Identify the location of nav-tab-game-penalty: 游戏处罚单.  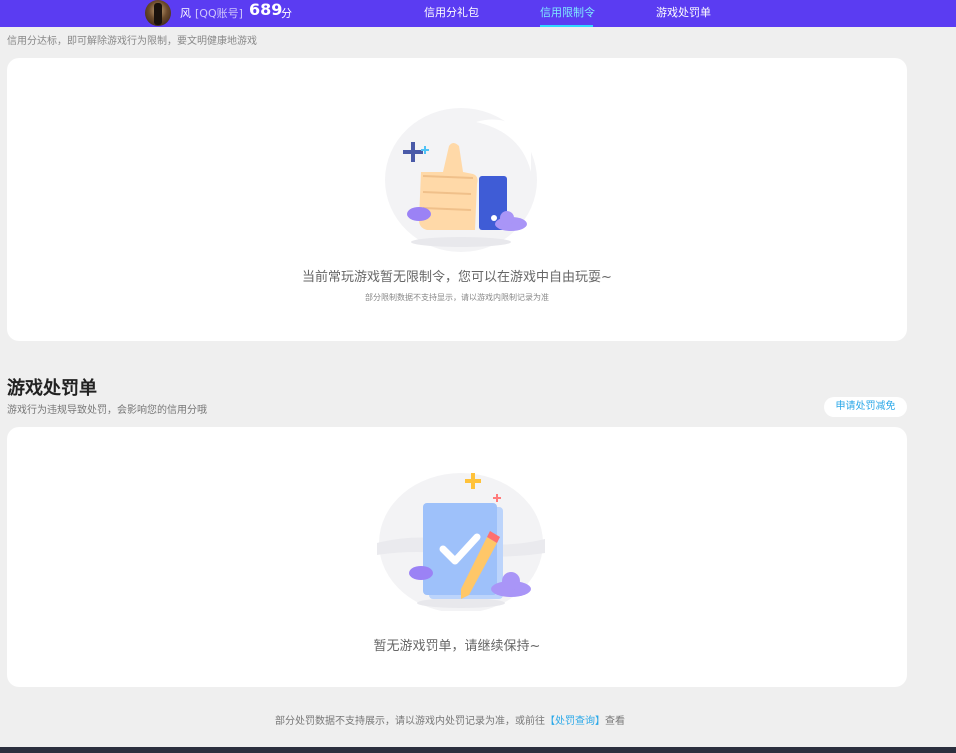
(683, 12).